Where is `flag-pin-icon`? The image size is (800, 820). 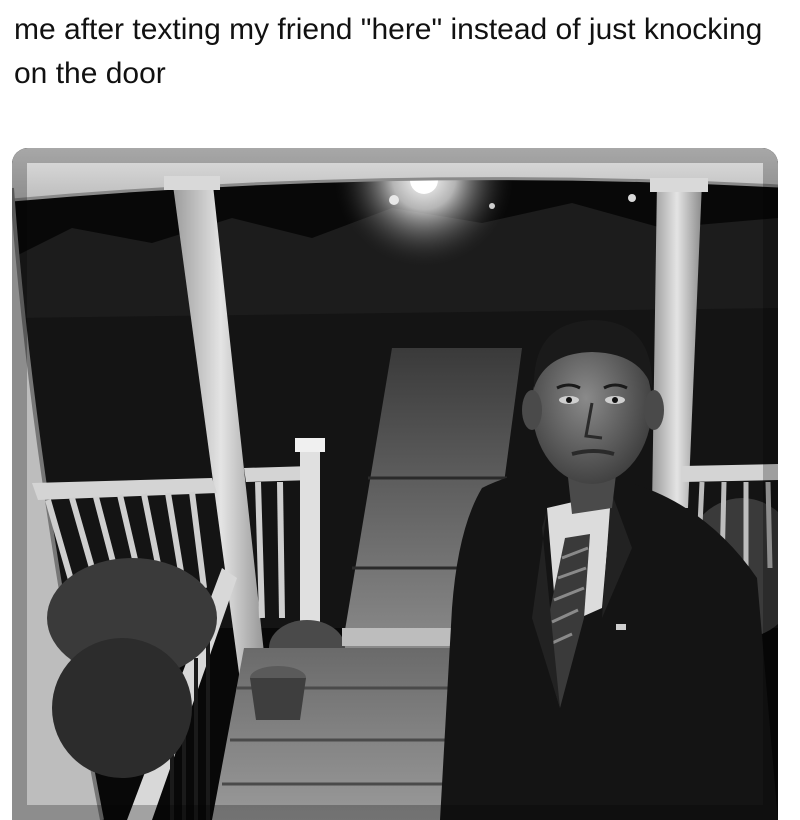
flag-pin-icon is located at coordinates (621, 627).